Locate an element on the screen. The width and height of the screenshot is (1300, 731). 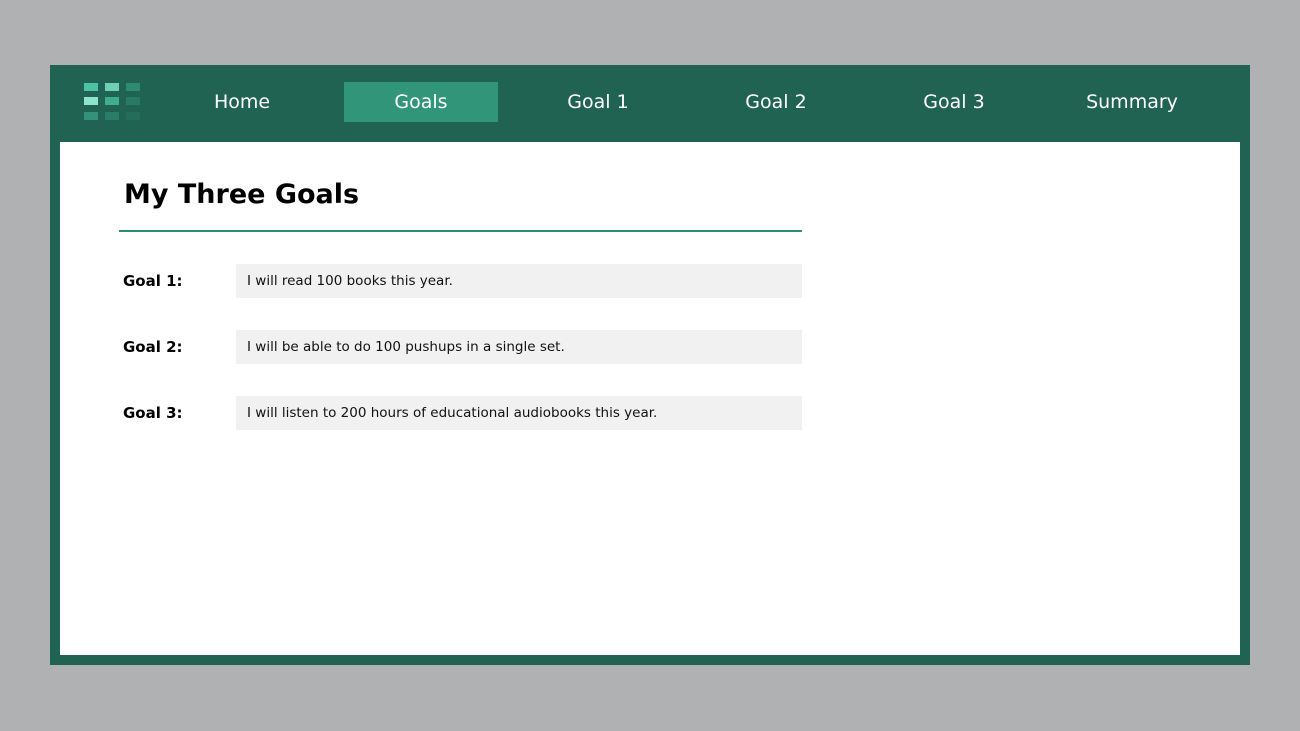
goal-1-label: Goal 1: is located at coordinates (153, 281).